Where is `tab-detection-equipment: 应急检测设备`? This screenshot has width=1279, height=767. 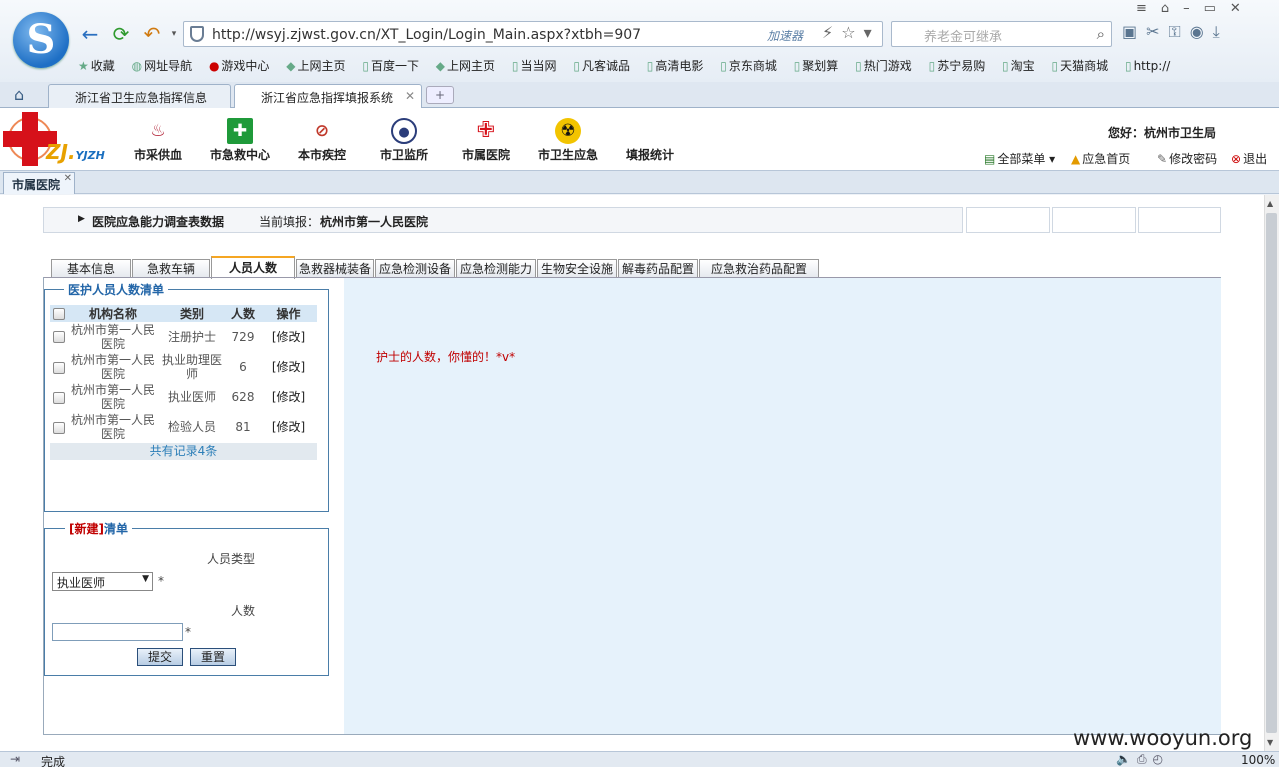 tab-detection-equipment: 应急检测设备 is located at coordinates (415, 268).